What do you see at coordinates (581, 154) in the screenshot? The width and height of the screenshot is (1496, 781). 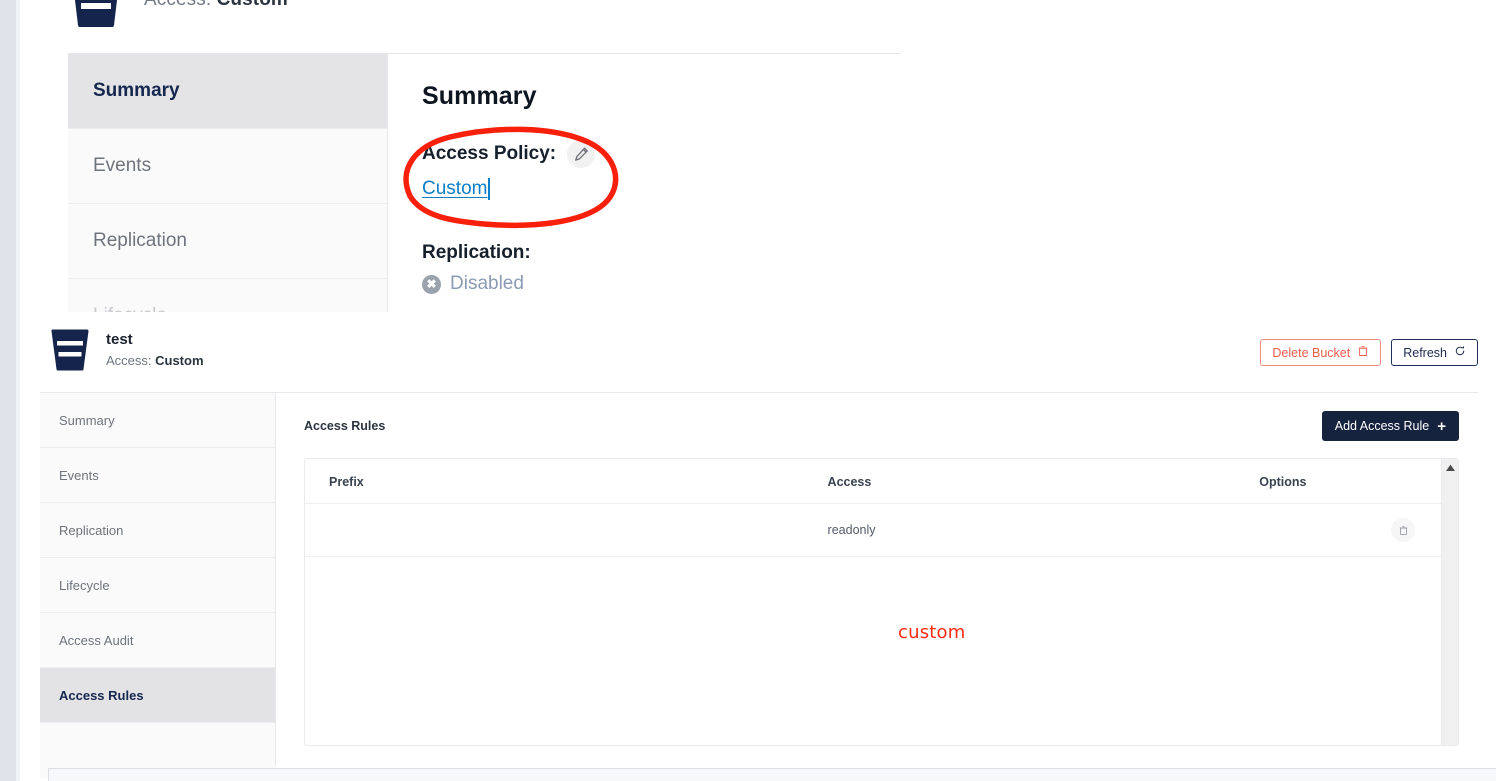 I see `pencil-icon` at bounding box center [581, 154].